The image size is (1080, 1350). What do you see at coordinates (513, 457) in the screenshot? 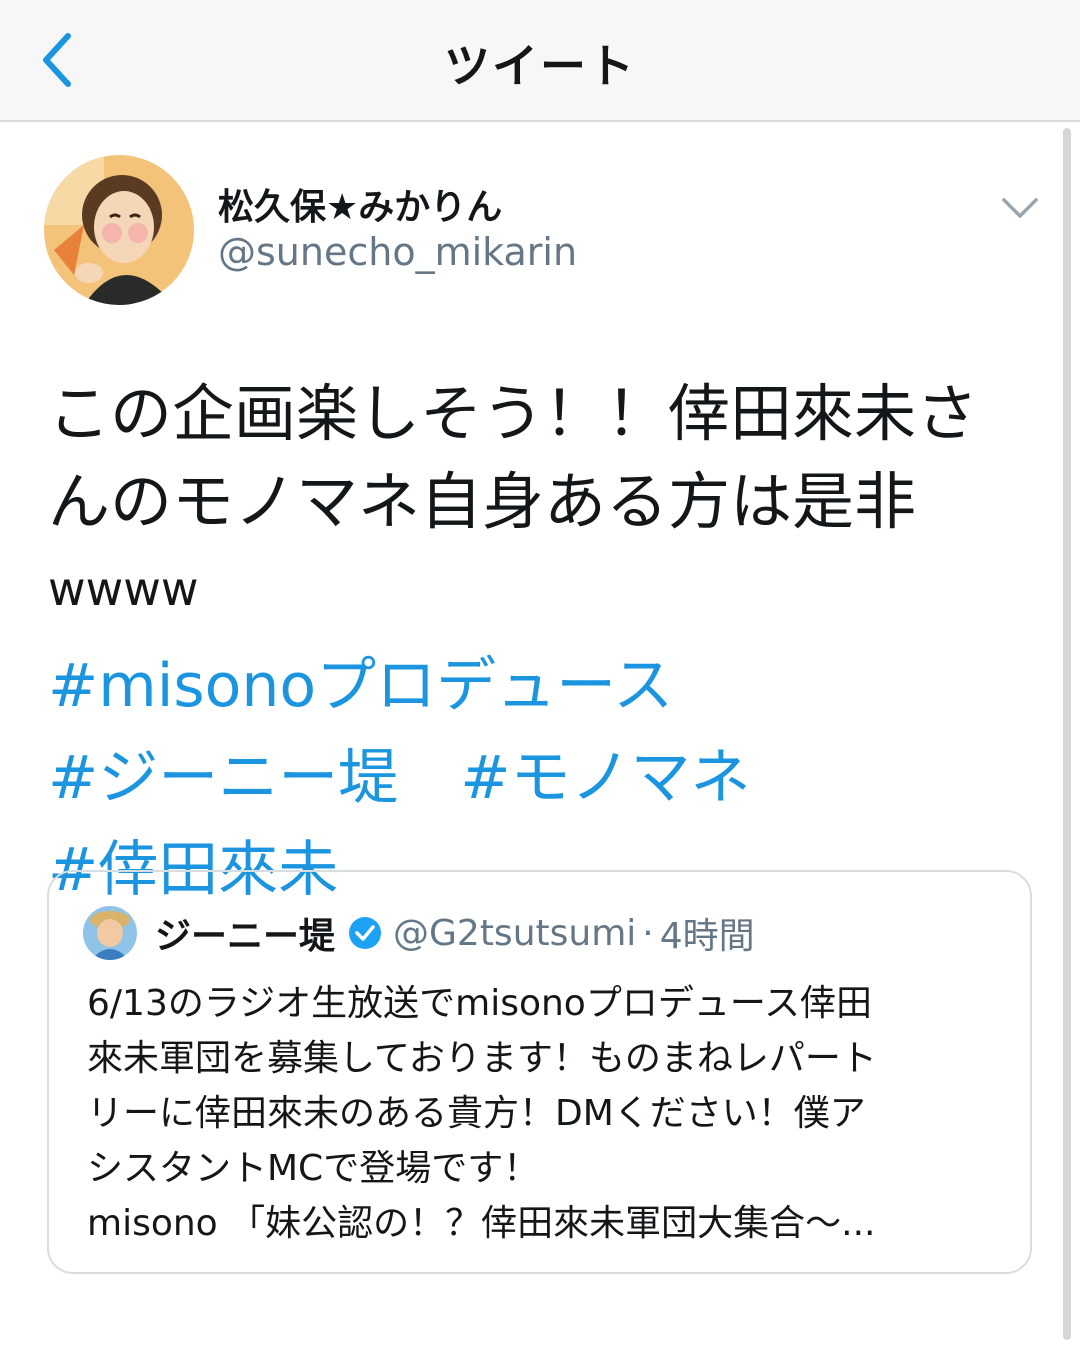
I see `tweet-text: この企画楽しそう！！倖田來未さんのモノマネ自身ある方は是非` at bounding box center [513, 457].